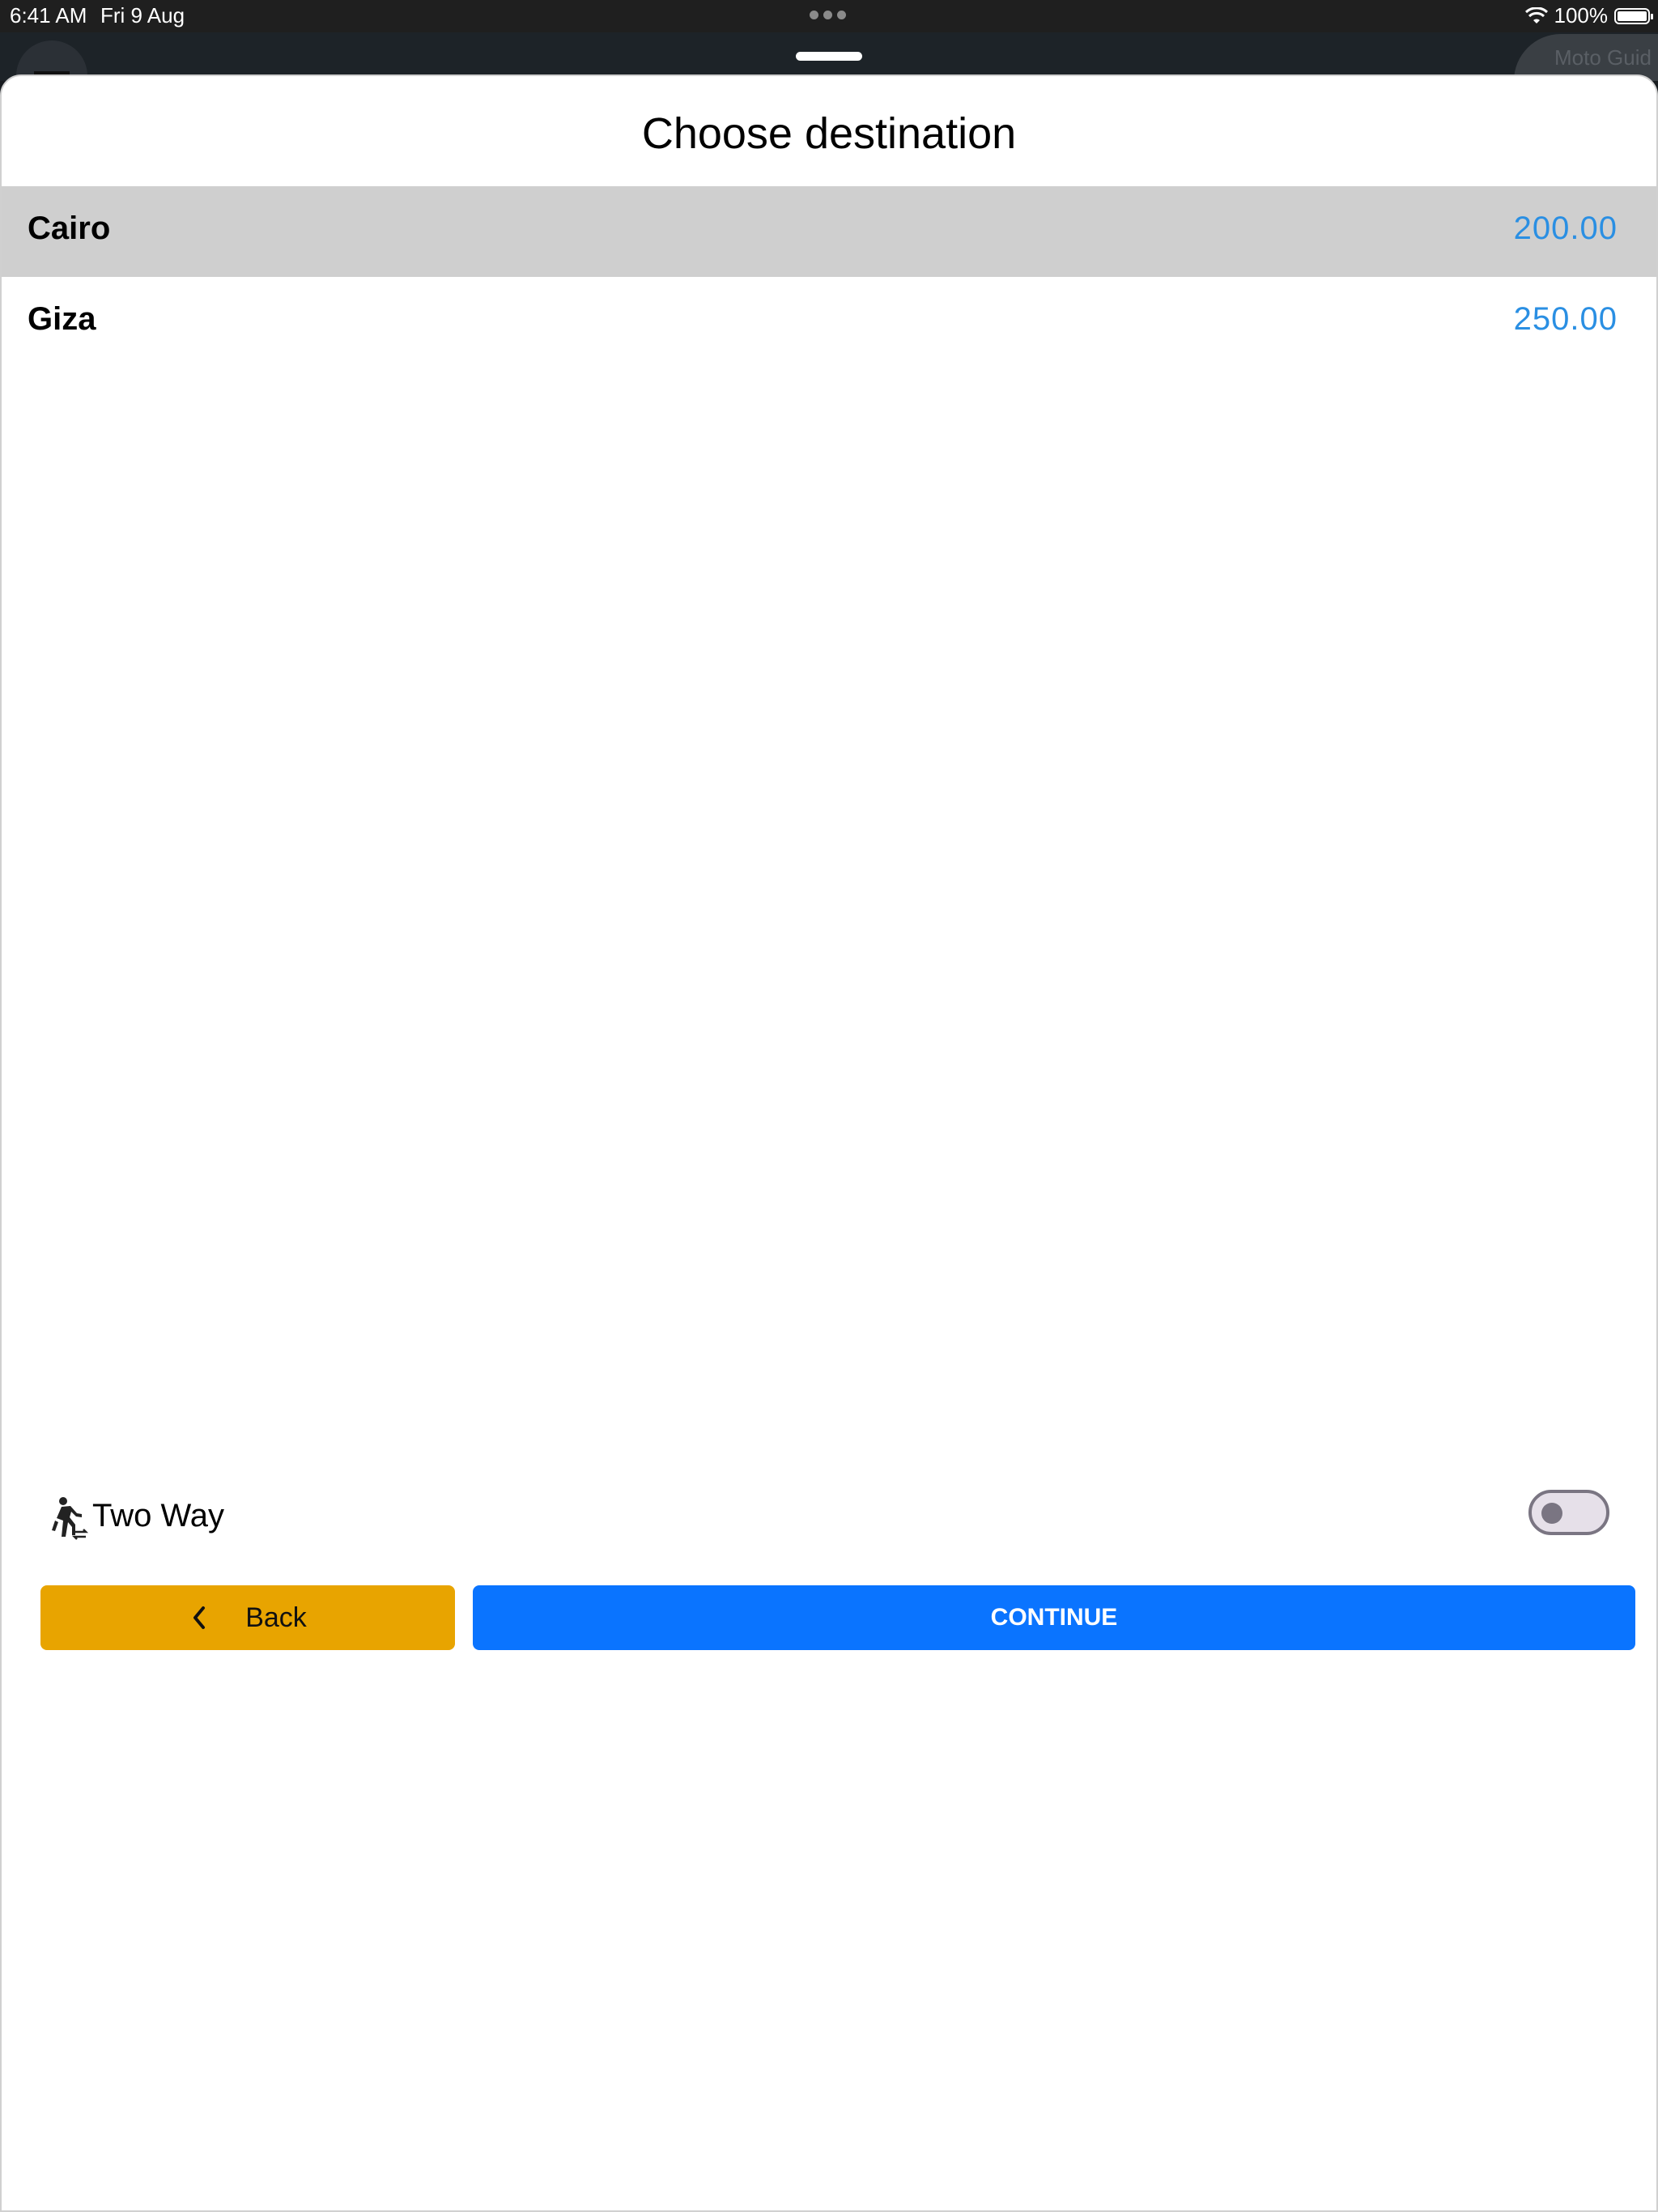 Image resolution: width=1658 pixels, height=2212 pixels. Describe the element at coordinates (829, 232) in the screenshot. I see `list-item-cairo: Cairo 200.00` at that location.